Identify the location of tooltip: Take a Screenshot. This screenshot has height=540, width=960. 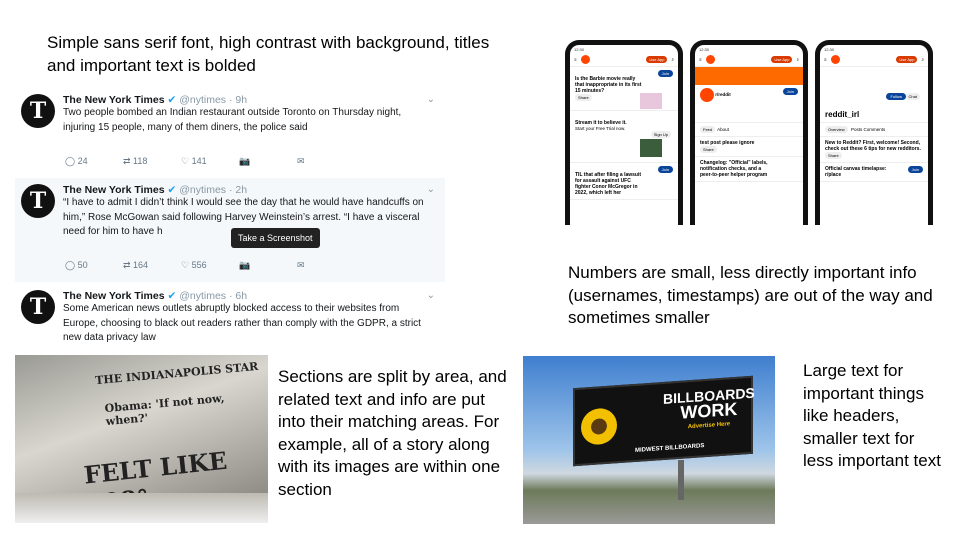
(275, 238).